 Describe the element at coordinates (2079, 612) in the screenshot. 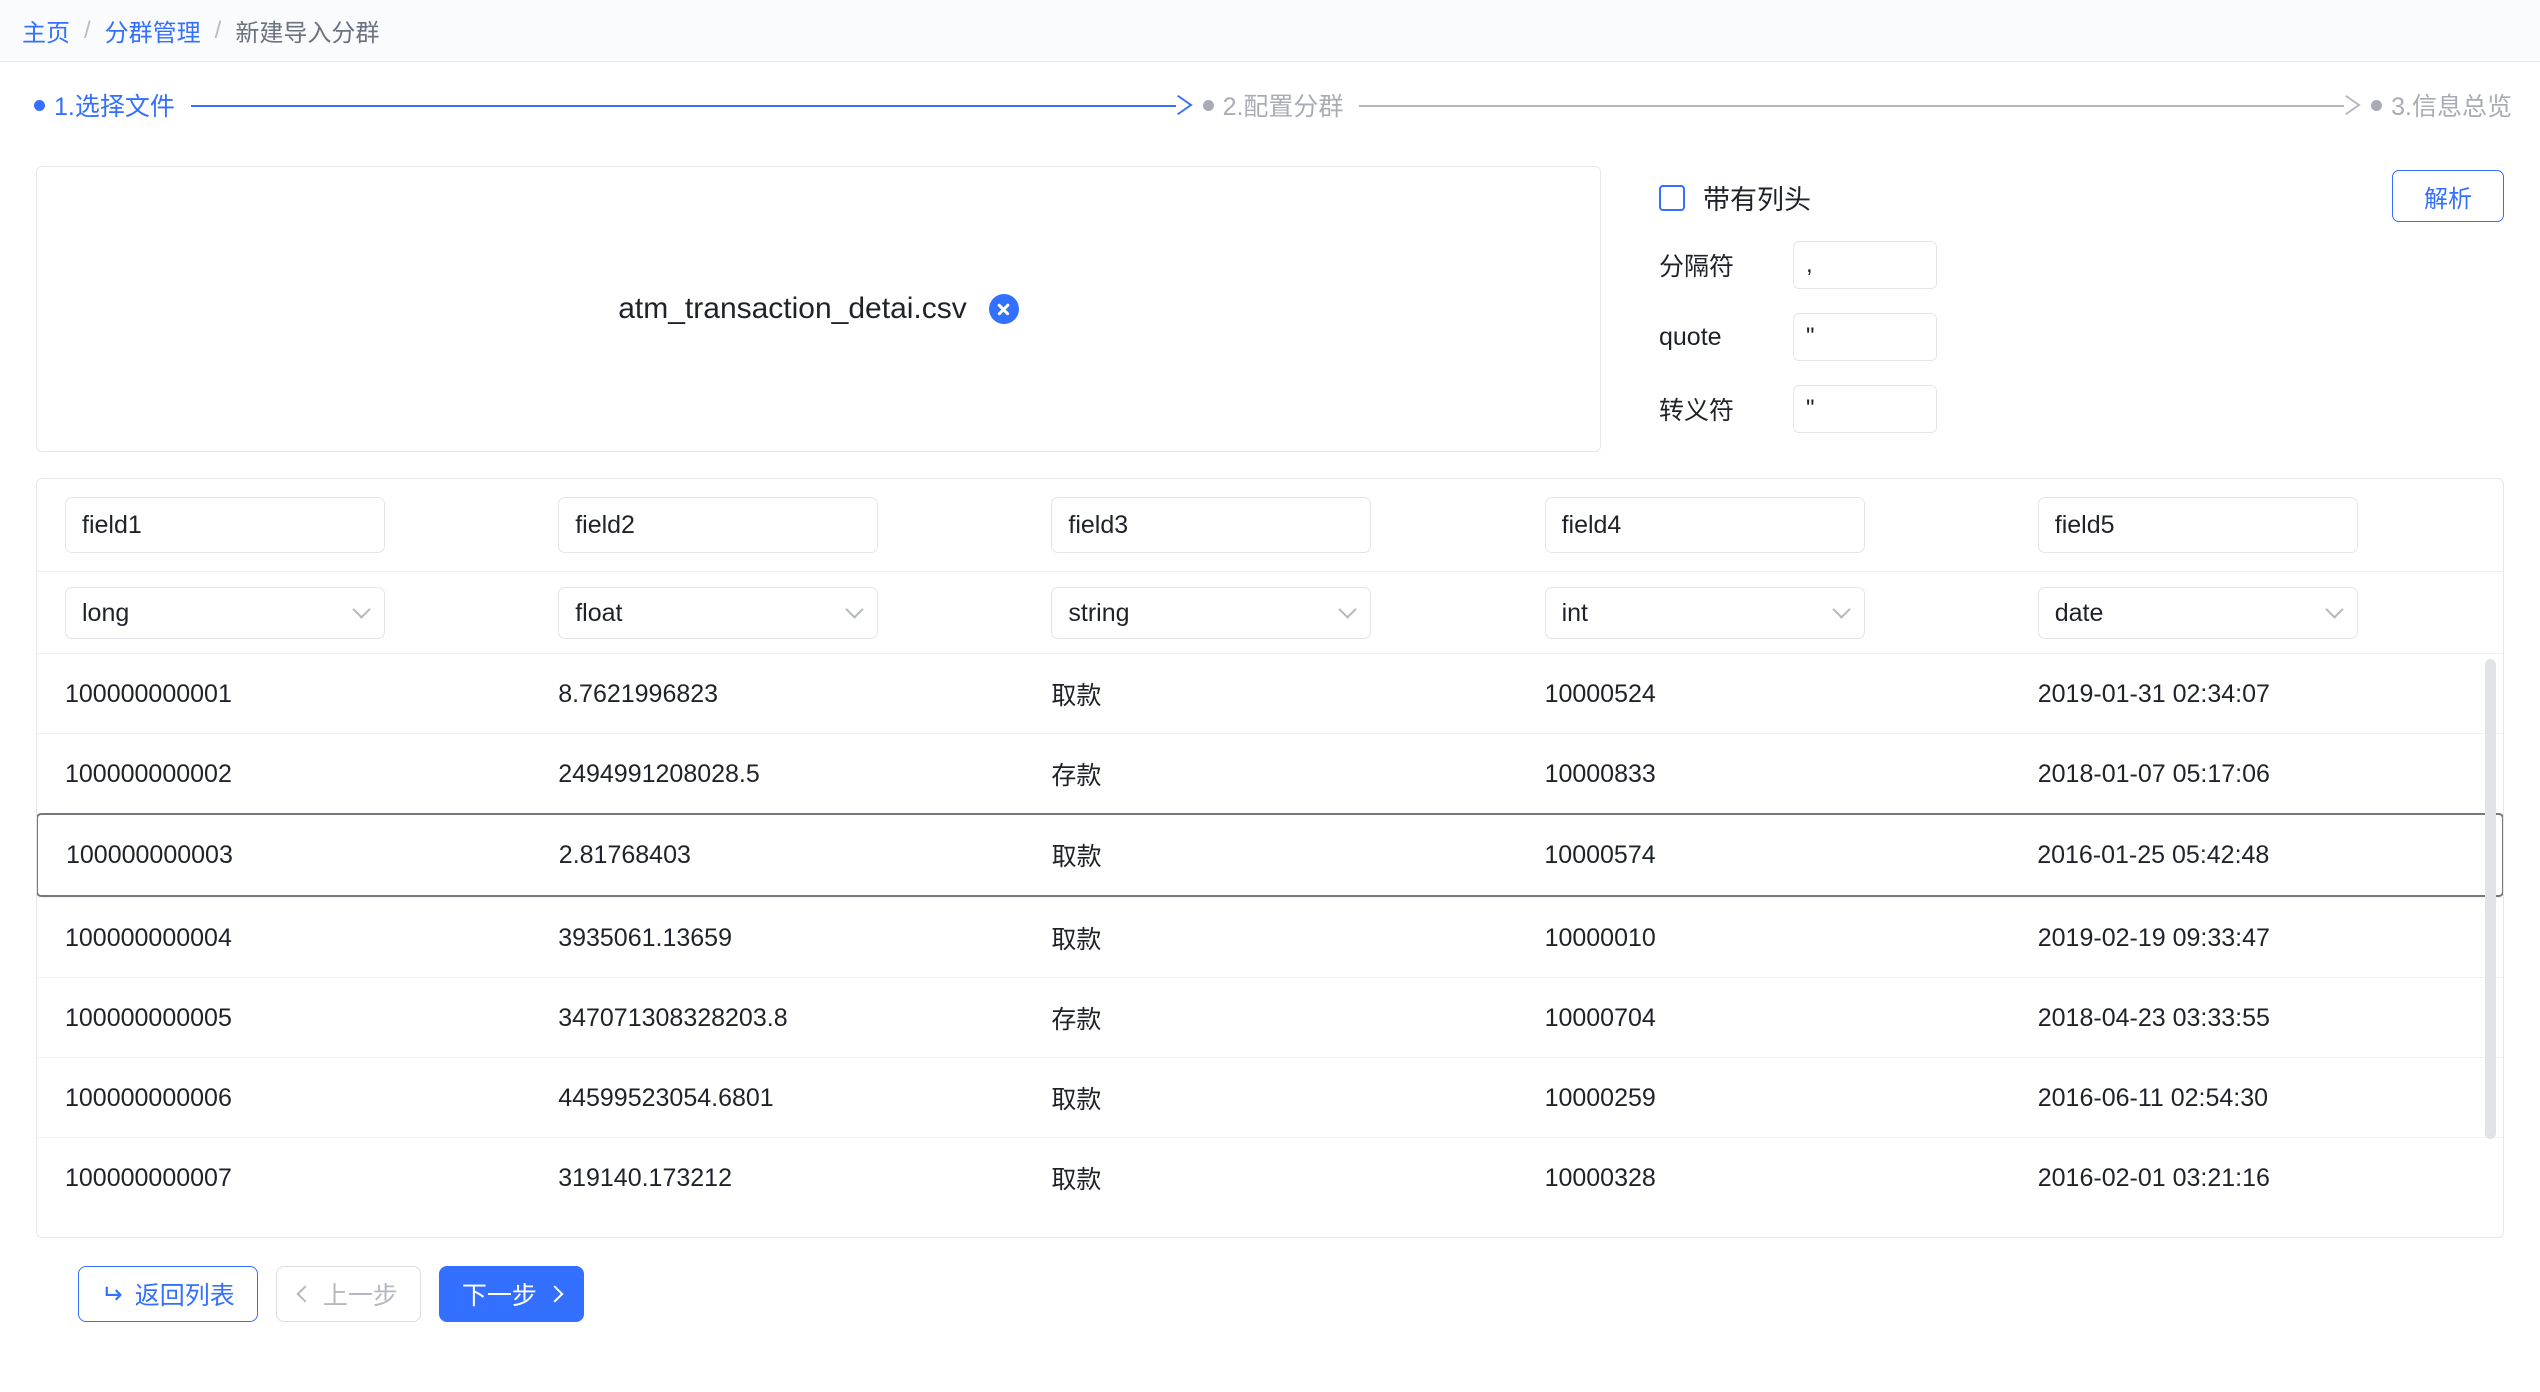

I see `field-type-value: date` at that location.